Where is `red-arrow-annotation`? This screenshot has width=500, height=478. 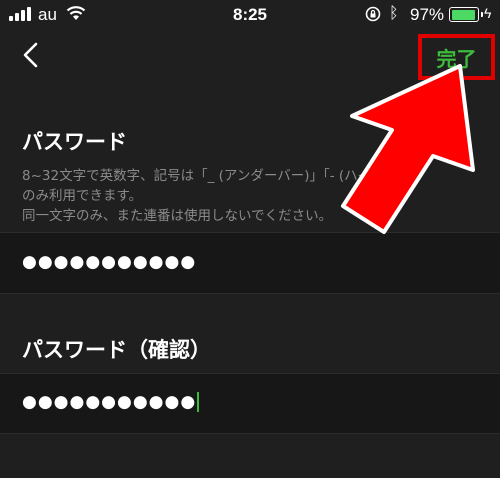 red-arrow-annotation is located at coordinates (408, 149).